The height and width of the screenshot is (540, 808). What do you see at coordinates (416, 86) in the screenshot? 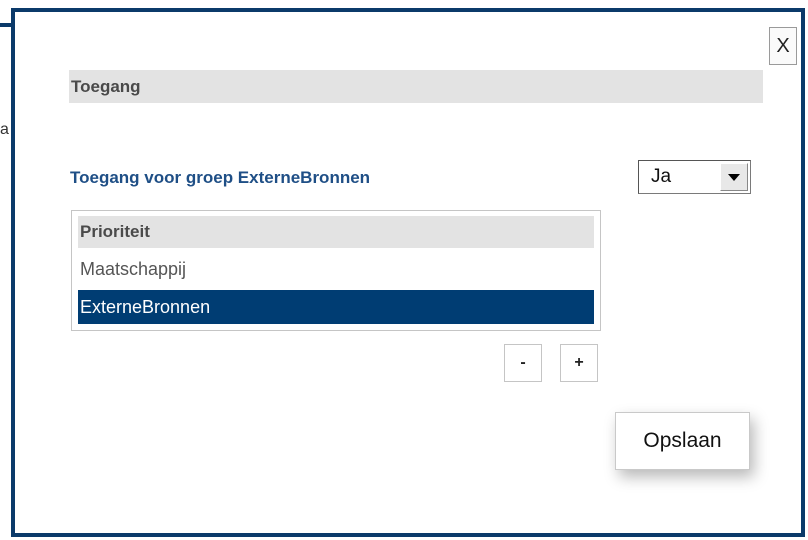
I see `section-title: Toegang` at bounding box center [416, 86].